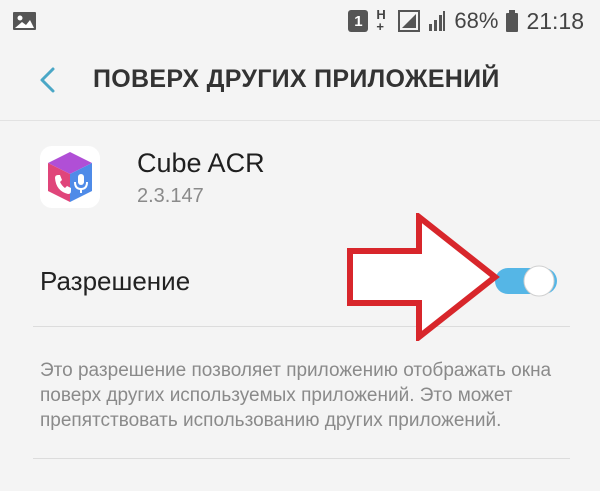 The width and height of the screenshot is (600, 491). What do you see at coordinates (201, 163) in the screenshot?
I see `app-name: Cube ACR` at bounding box center [201, 163].